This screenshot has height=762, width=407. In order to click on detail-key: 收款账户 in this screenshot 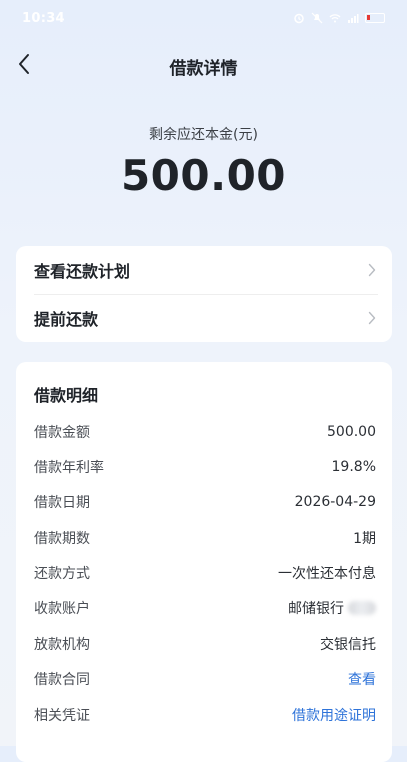, I will do `click(62, 609)`.